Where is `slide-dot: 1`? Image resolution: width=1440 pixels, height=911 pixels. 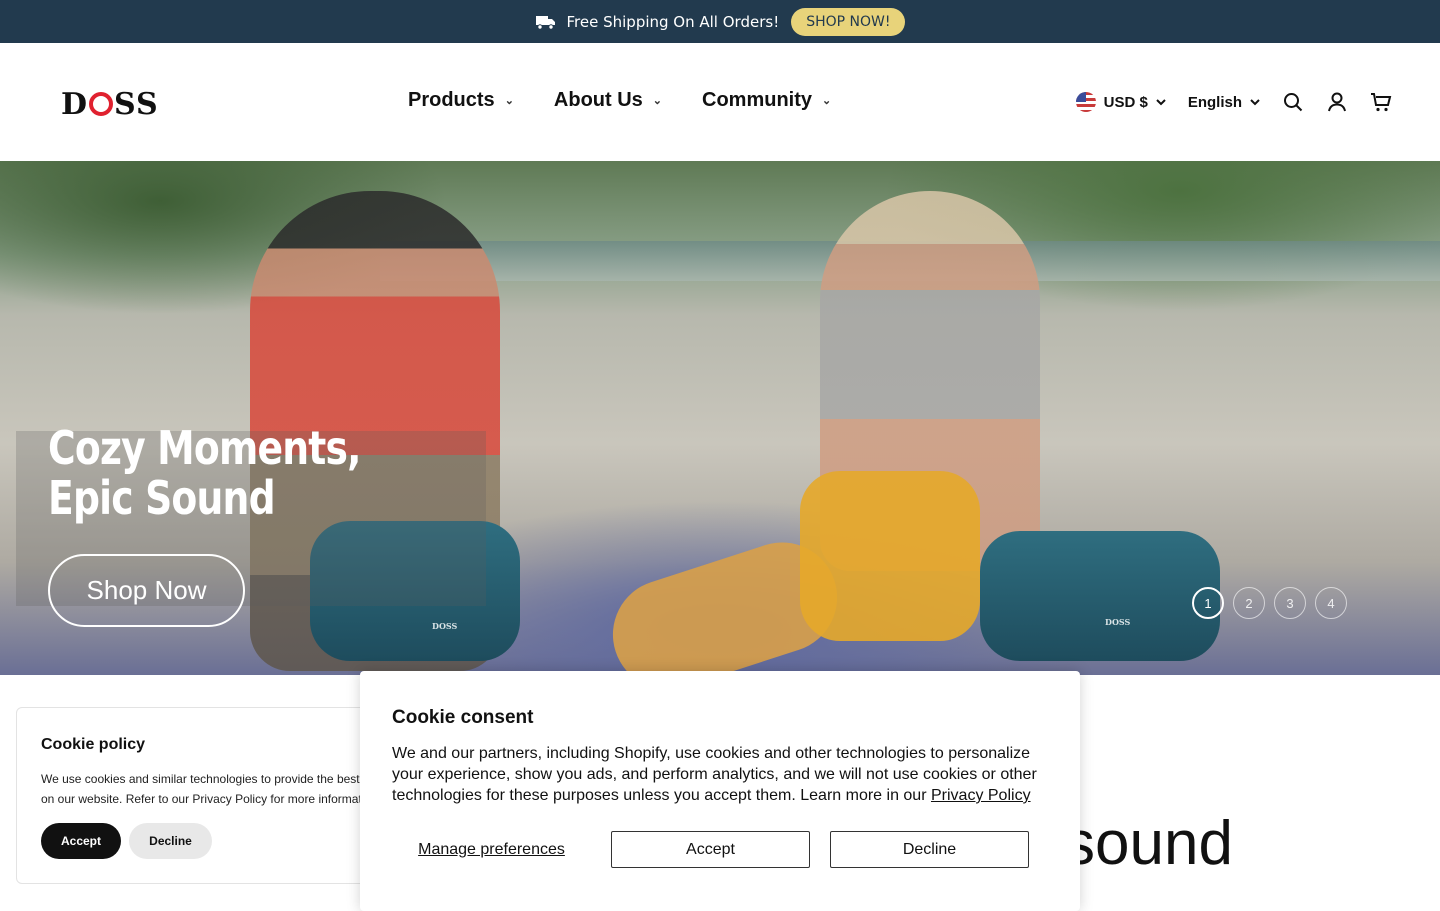
slide-dot: 1 is located at coordinates (1208, 603).